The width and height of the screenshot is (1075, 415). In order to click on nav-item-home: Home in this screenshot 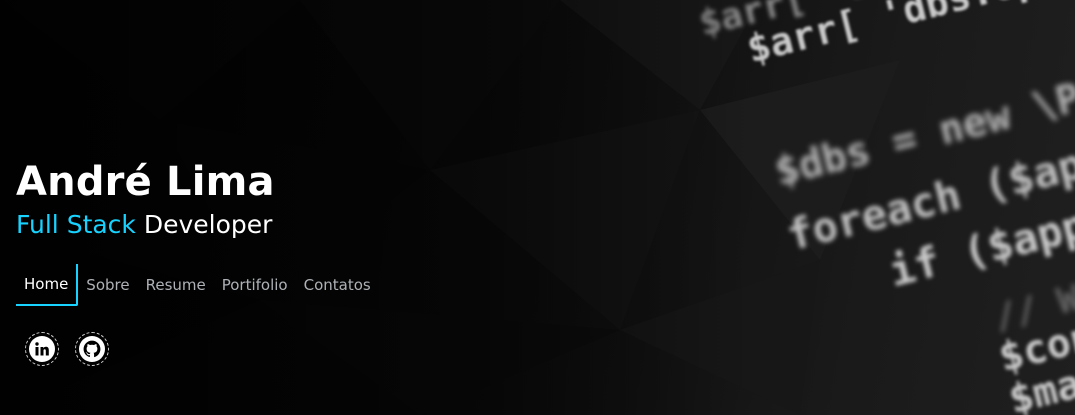, I will do `click(47, 285)`.